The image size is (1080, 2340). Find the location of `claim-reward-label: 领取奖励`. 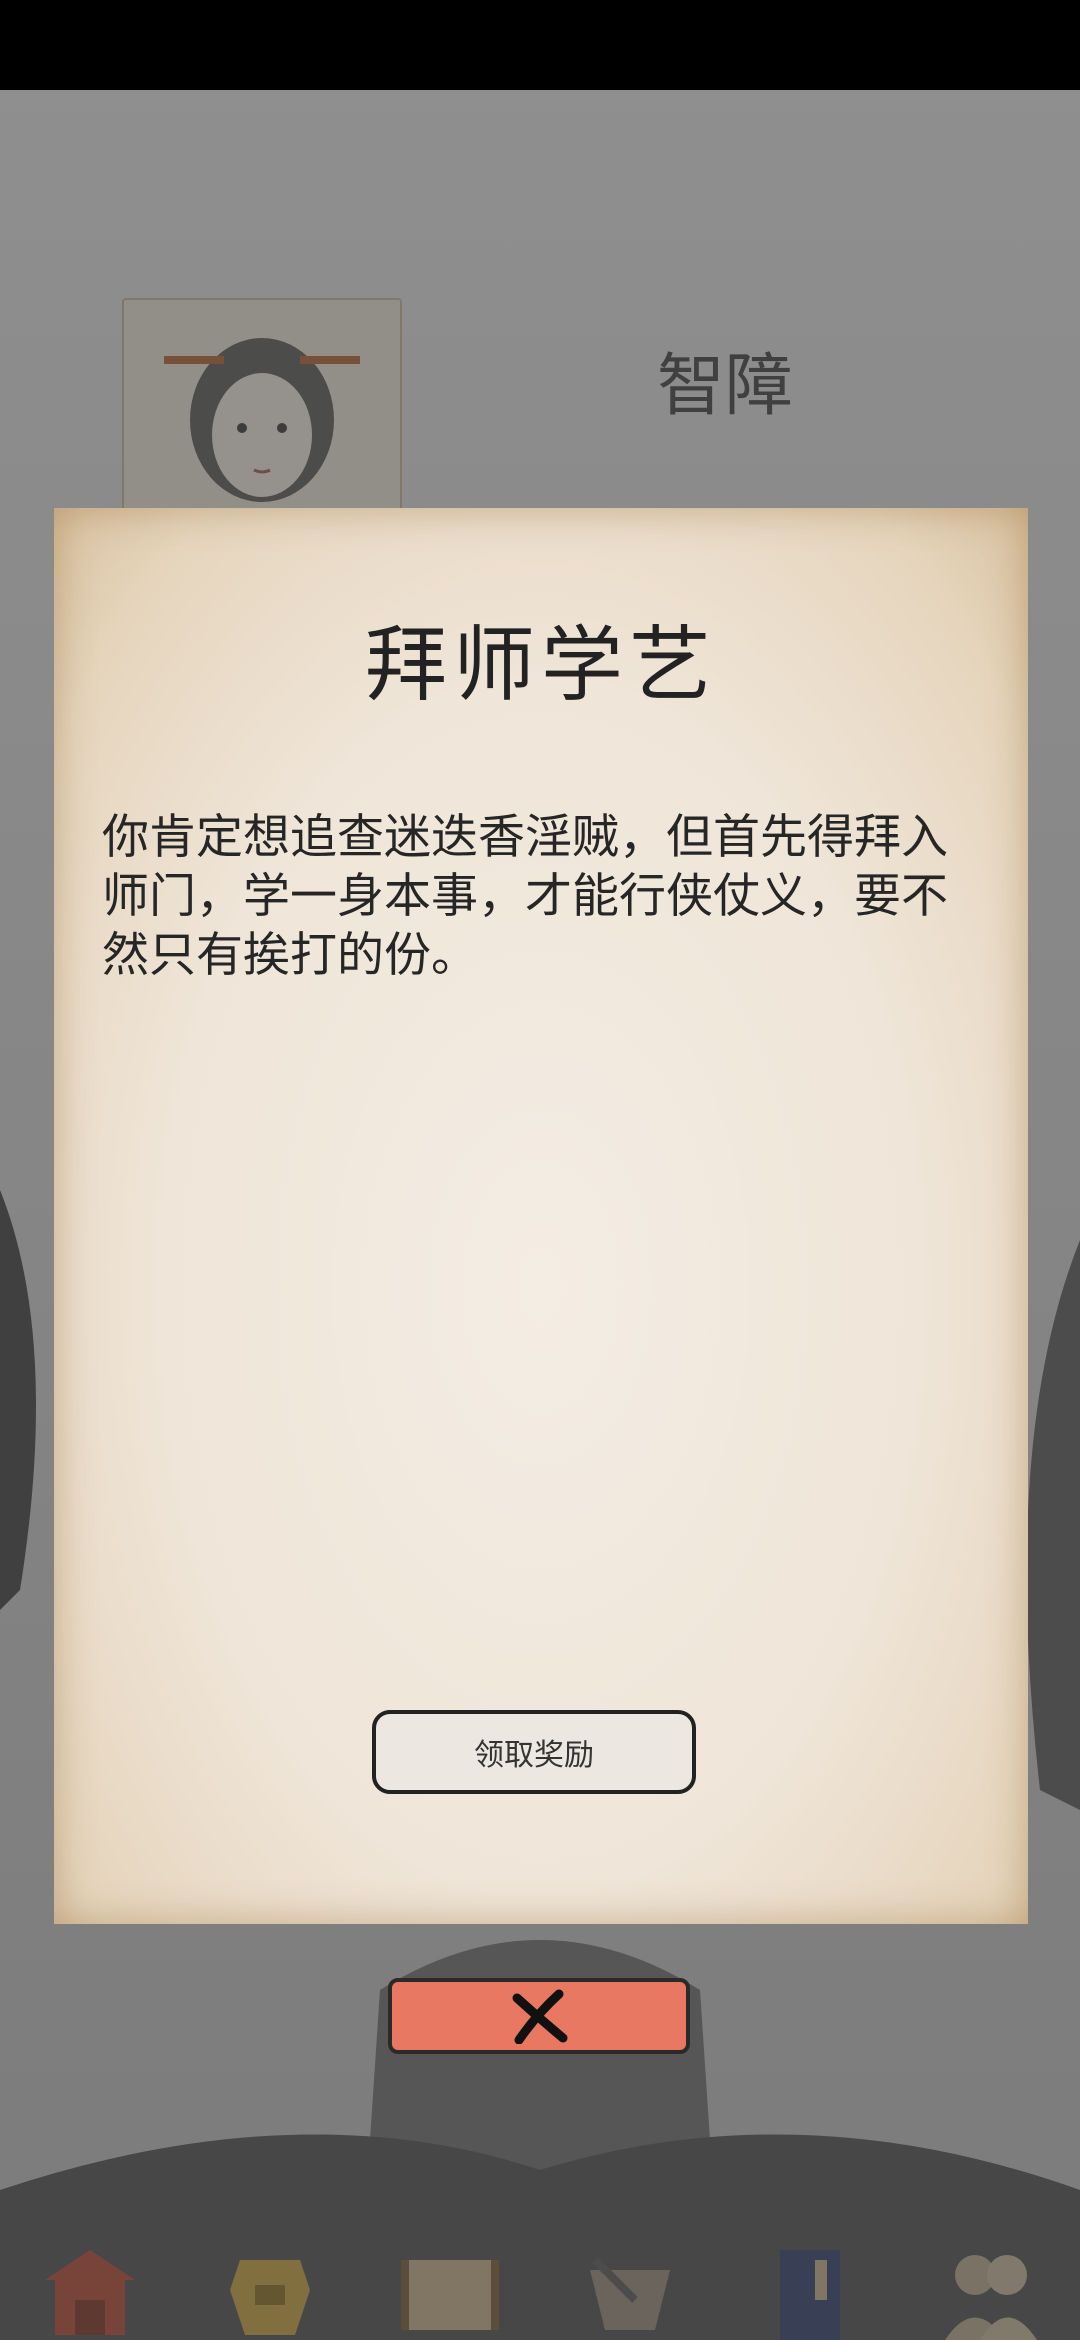

claim-reward-label: 领取奖励 is located at coordinates (534, 1755).